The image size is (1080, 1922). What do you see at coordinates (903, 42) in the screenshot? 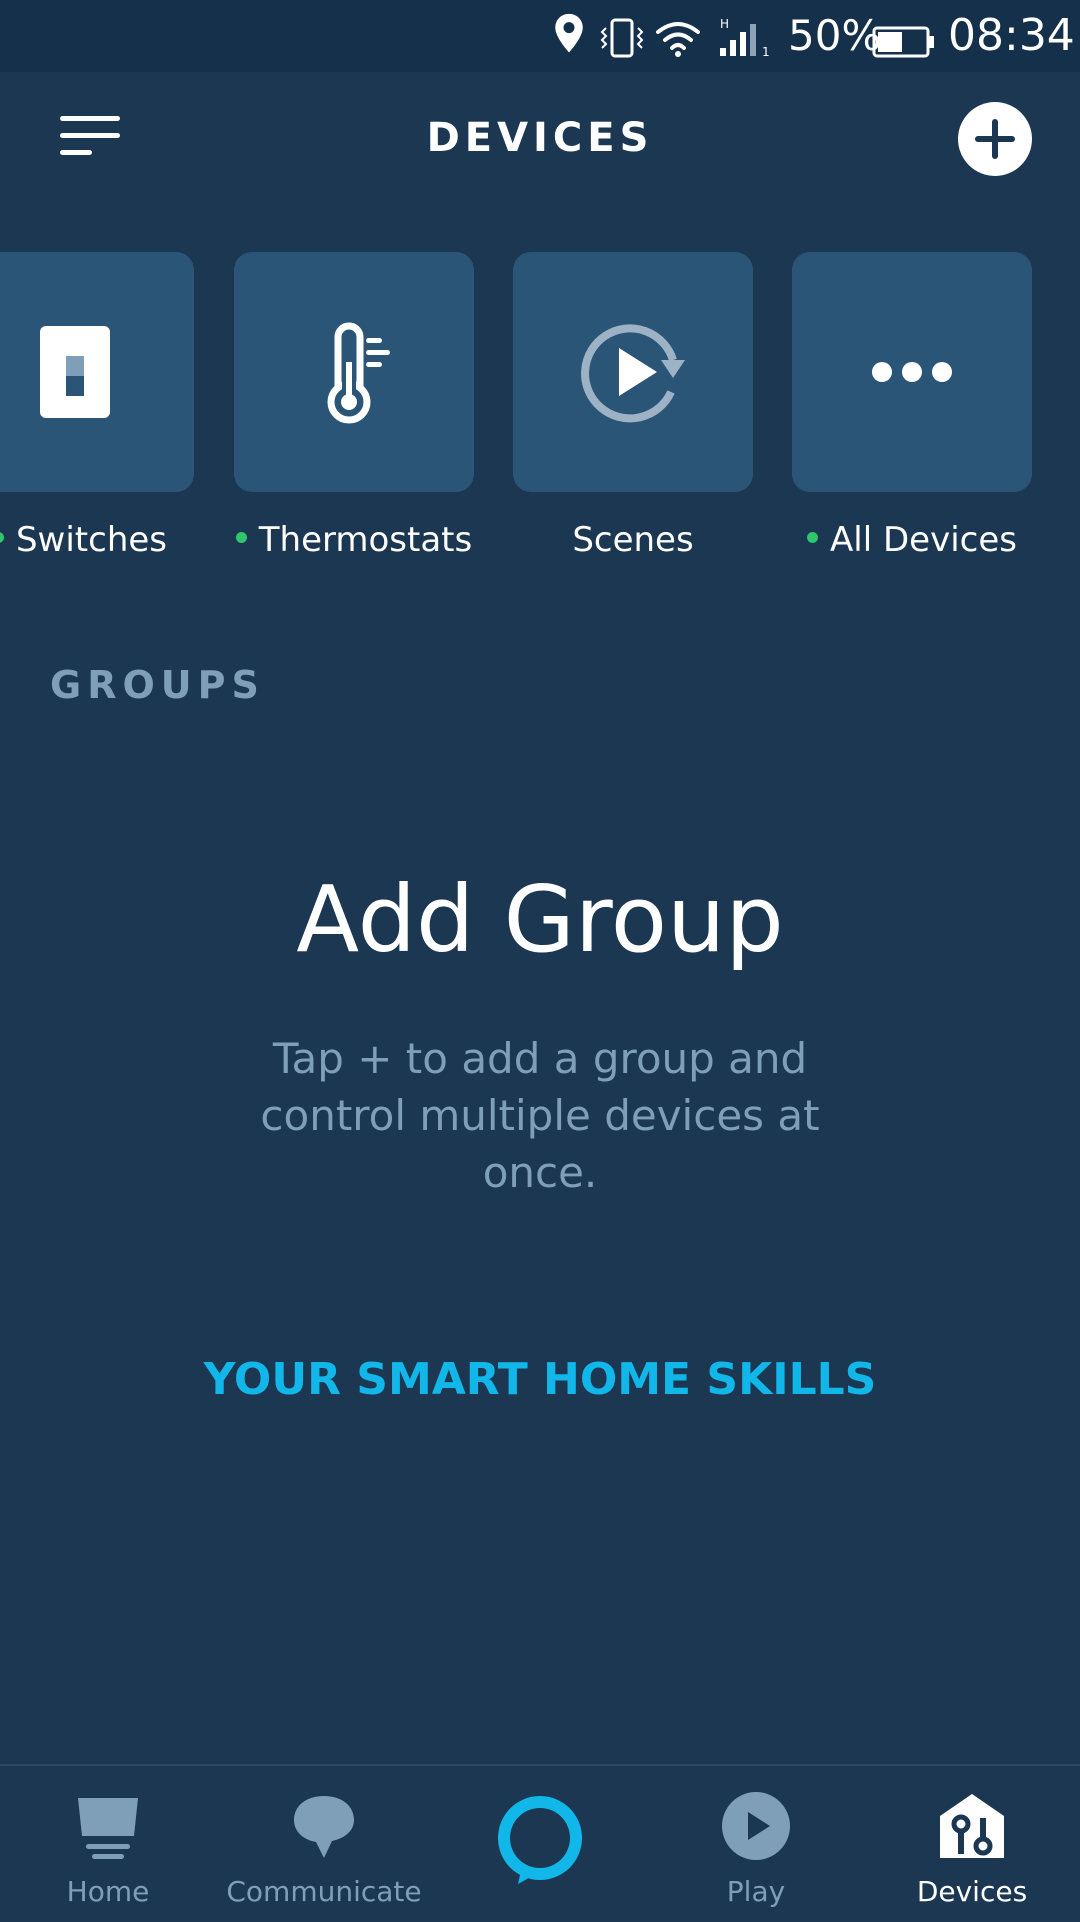
I see `battery-icon` at bounding box center [903, 42].